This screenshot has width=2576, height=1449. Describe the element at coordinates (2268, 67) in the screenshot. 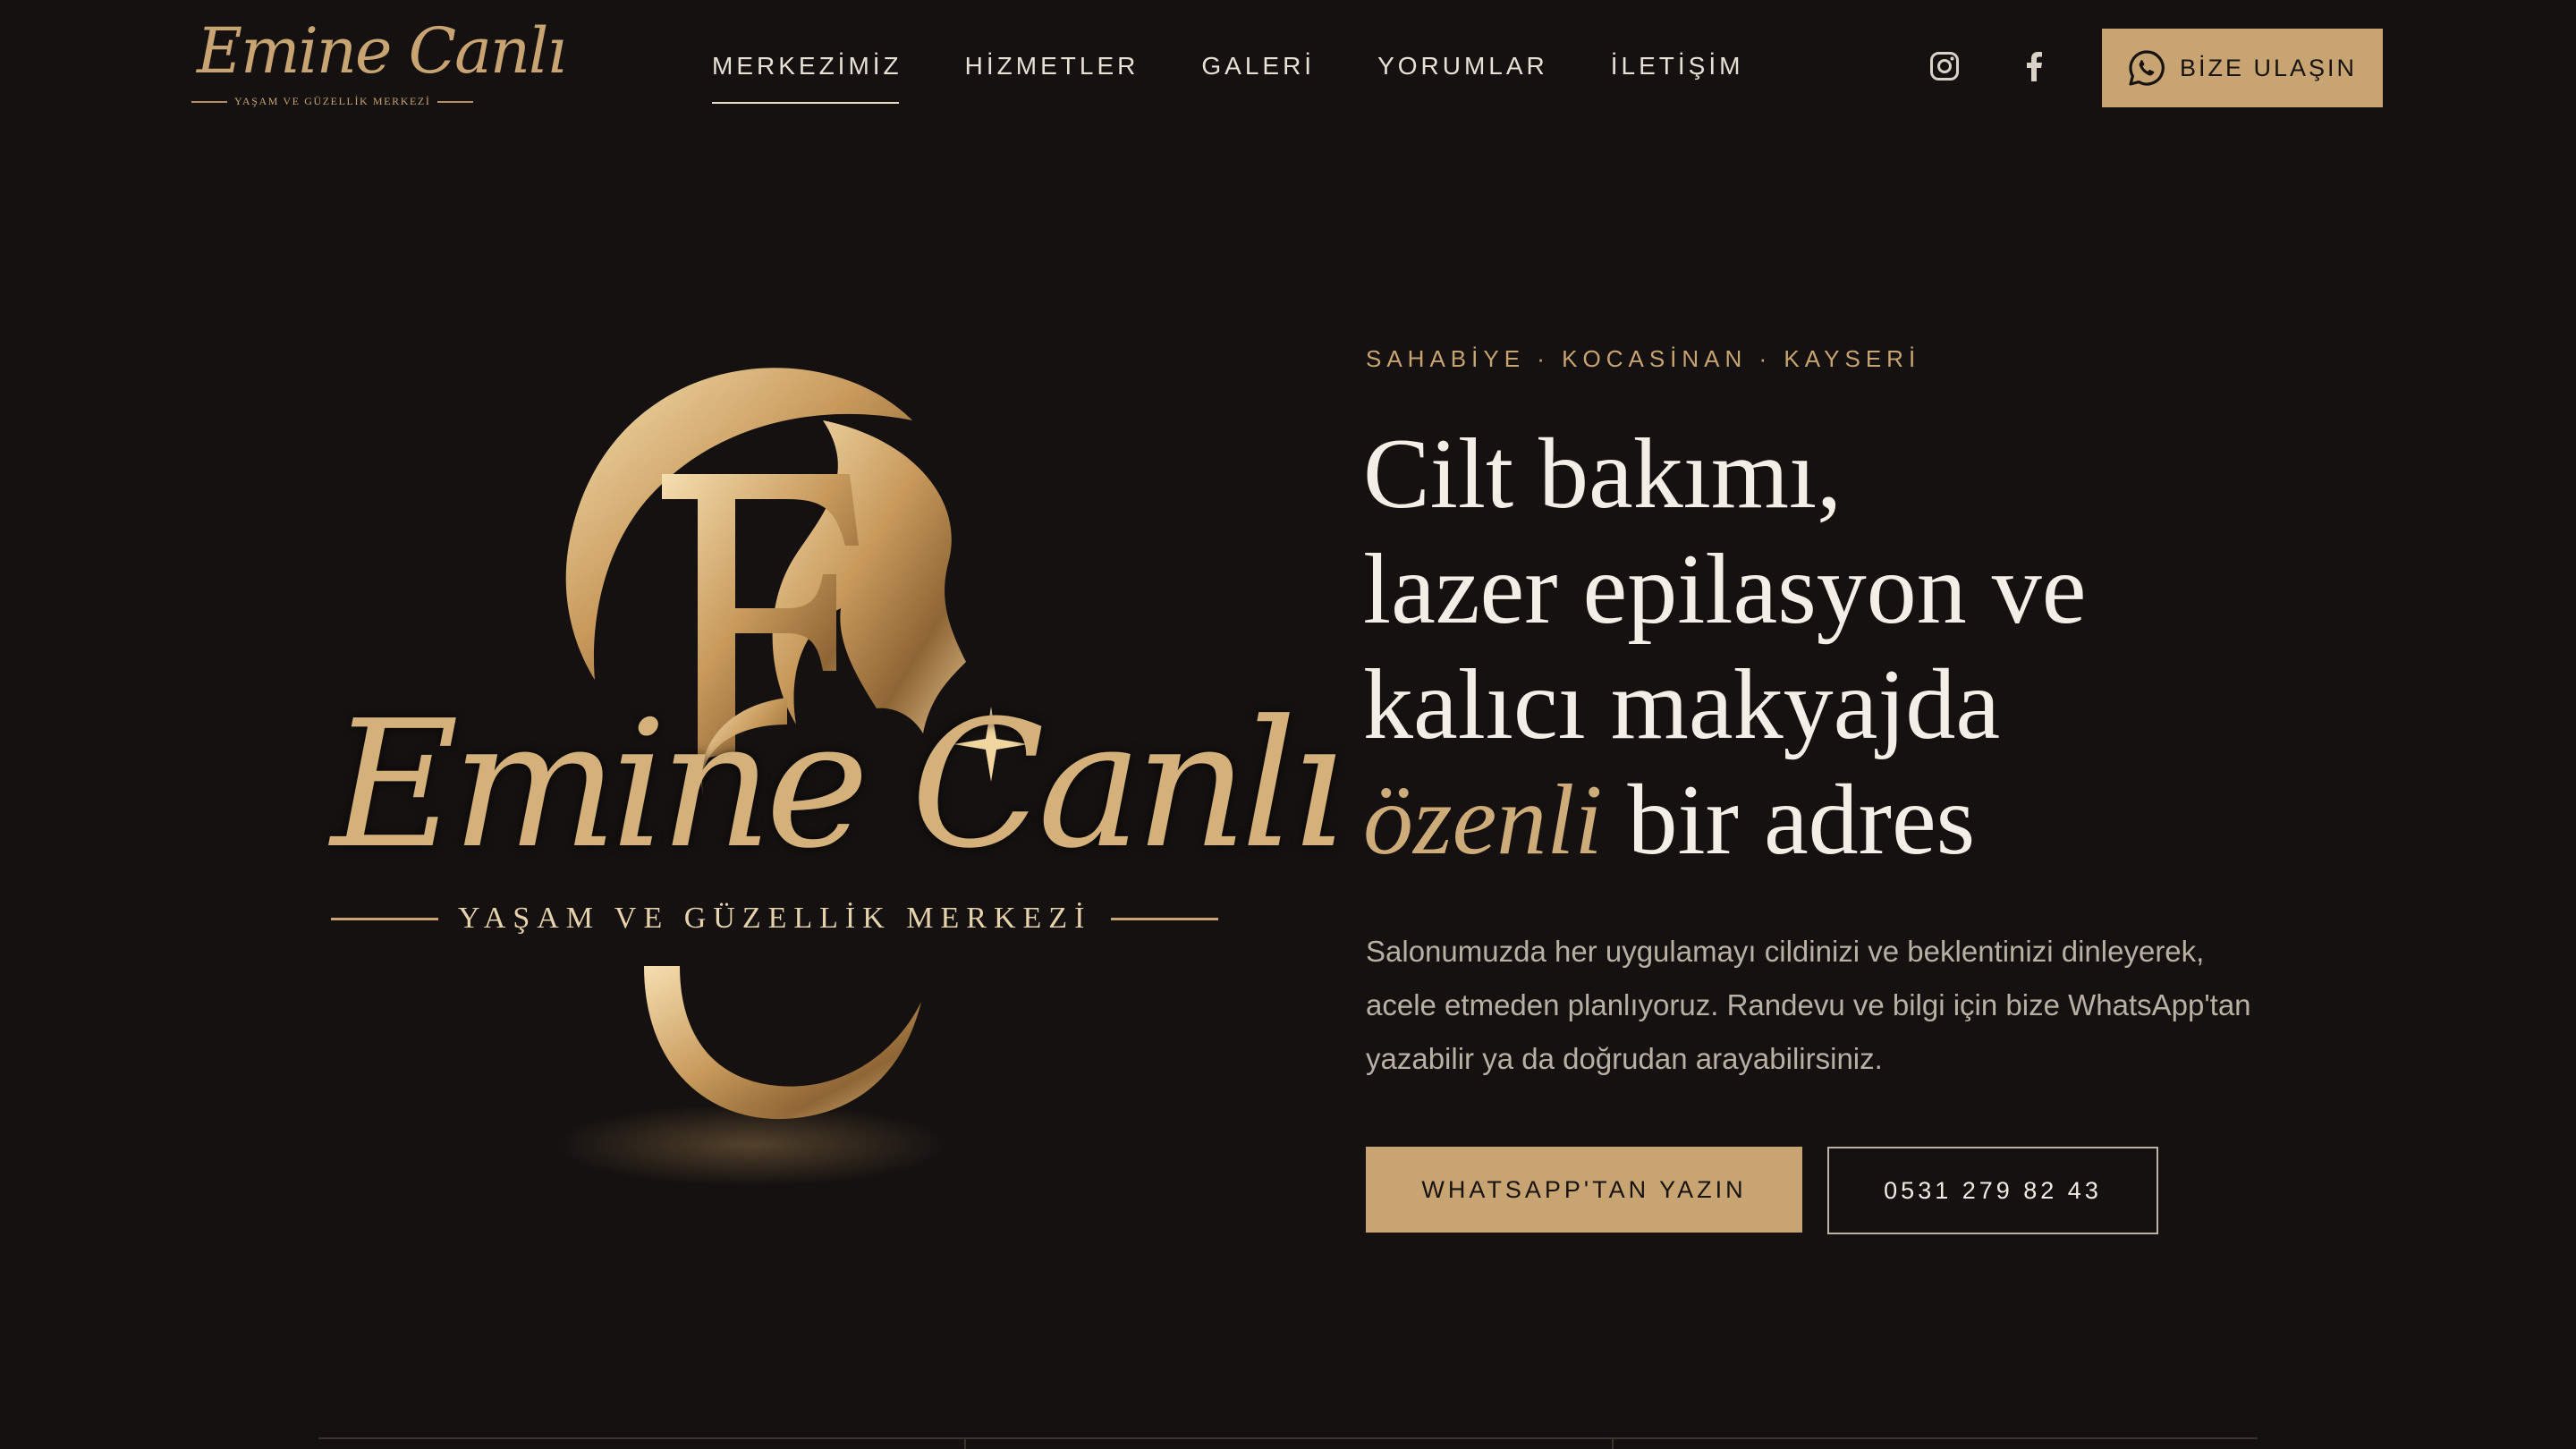

I see `contact-button-label: BİZE ULAŞIN` at that location.